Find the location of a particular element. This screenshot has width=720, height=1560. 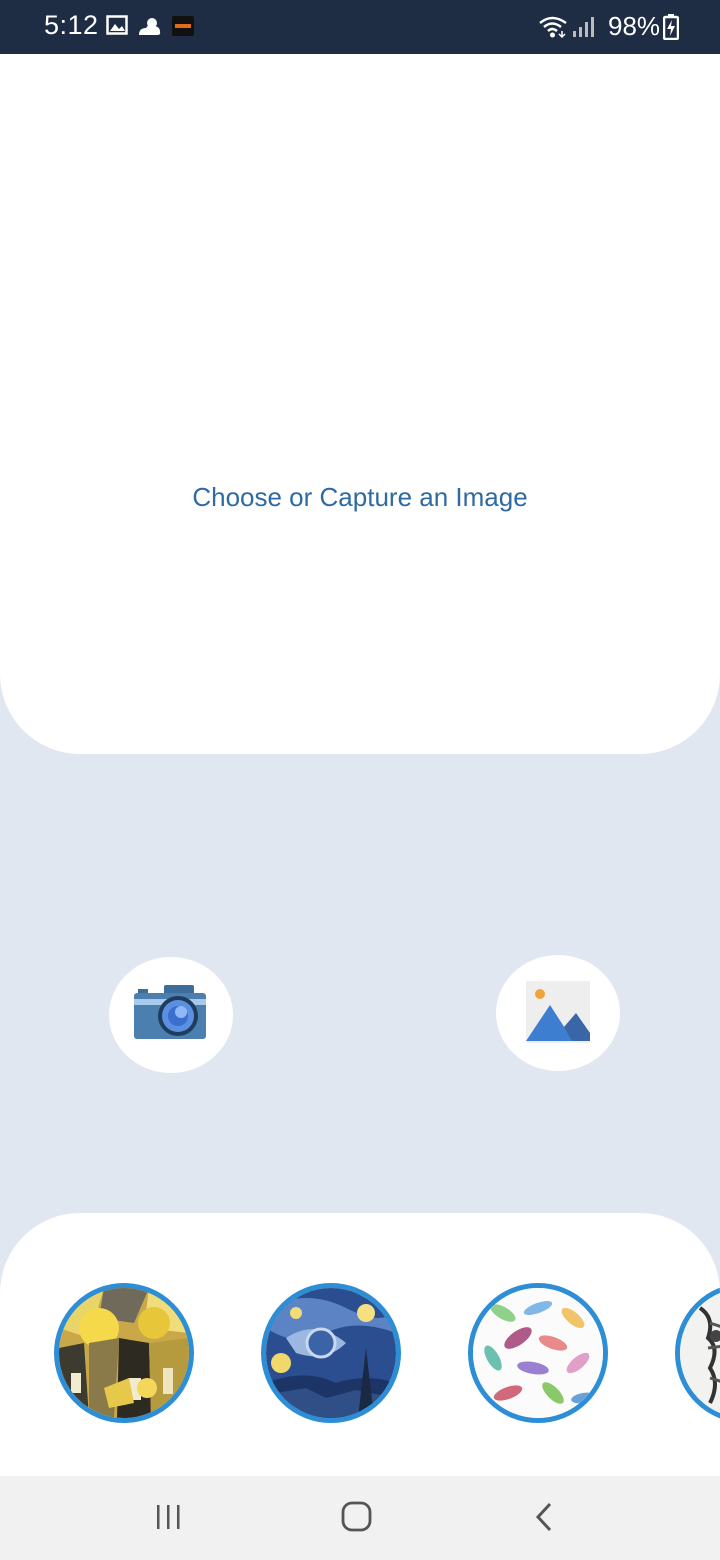

style-sketch-image is located at coordinates (700, 1353).